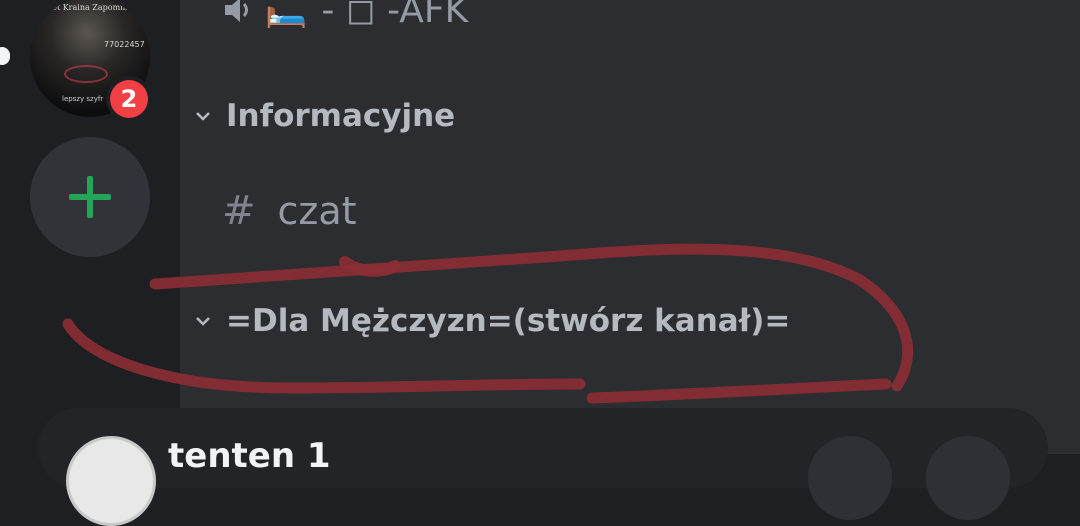 The height and width of the screenshot is (526, 1080). I want to click on mic-button, so click(850, 478).